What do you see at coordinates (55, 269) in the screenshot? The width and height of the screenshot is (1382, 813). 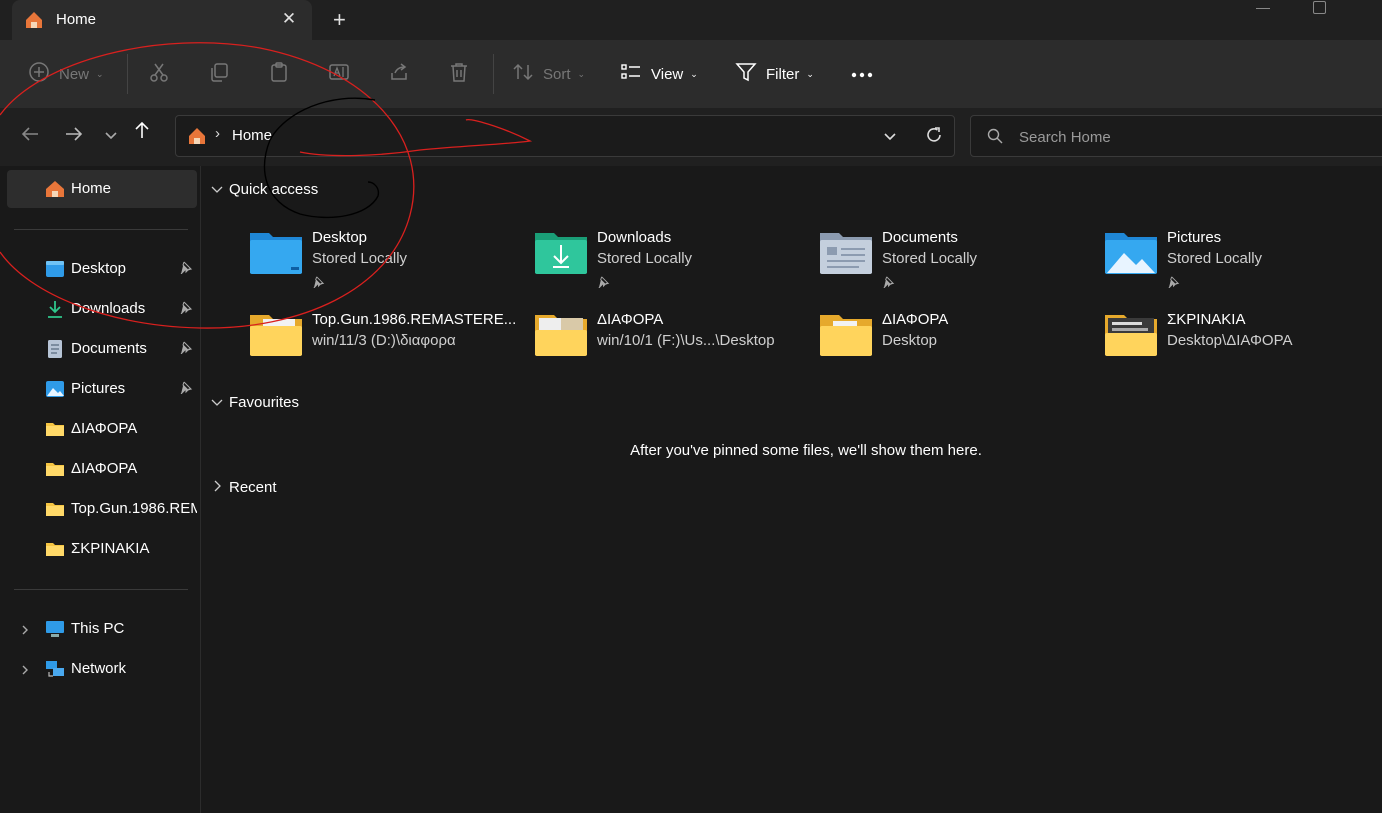 I see `desktop-icon` at bounding box center [55, 269].